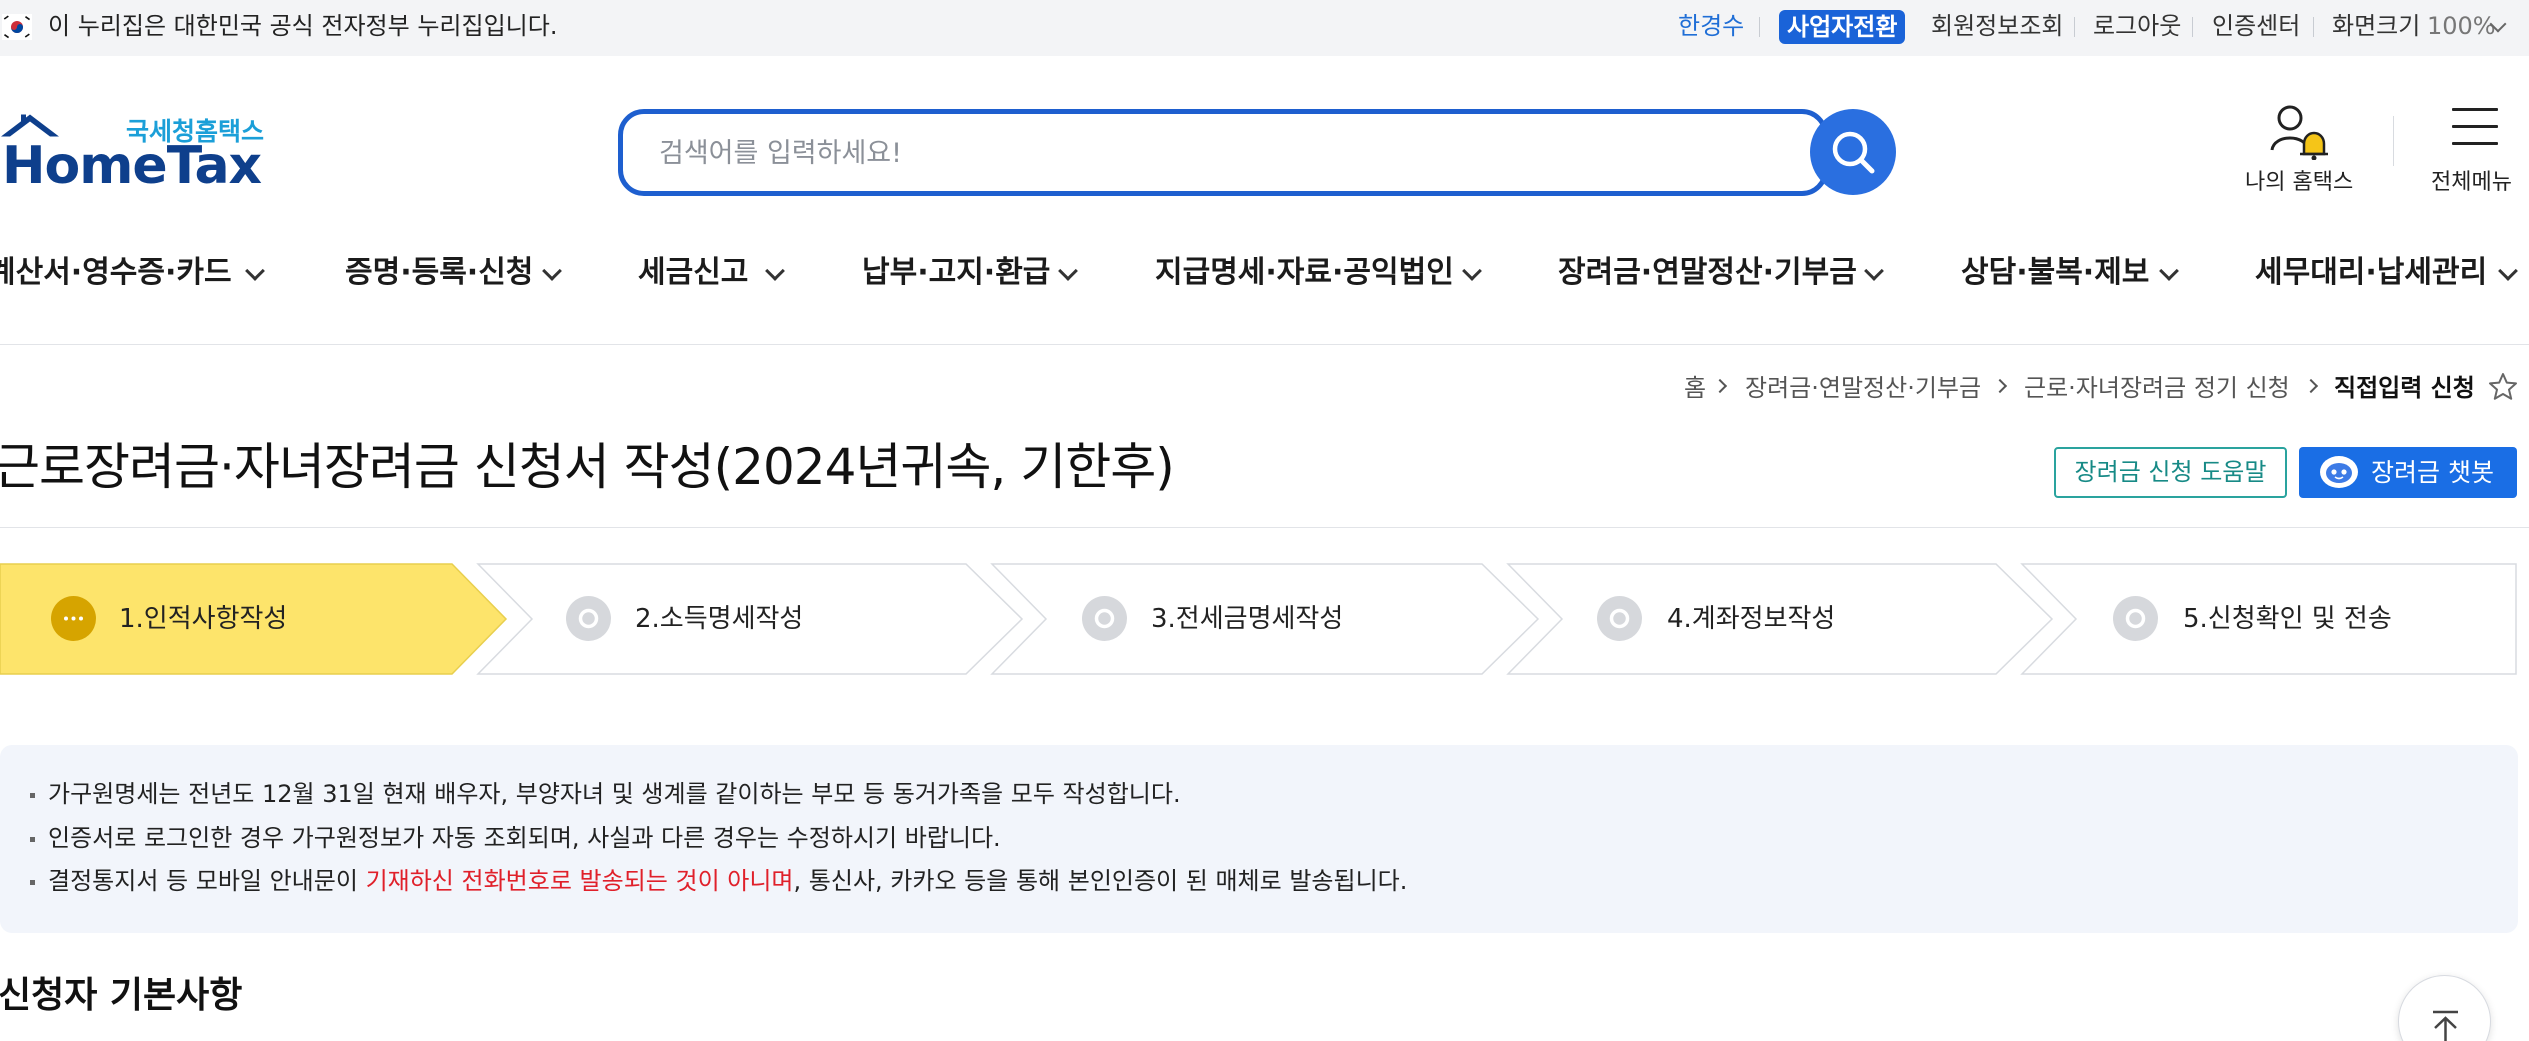 Image resolution: width=2529 pixels, height=1041 pixels. What do you see at coordinates (1711, 26) in the screenshot?
I see `user-name-link: 한경수` at bounding box center [1711, 26].